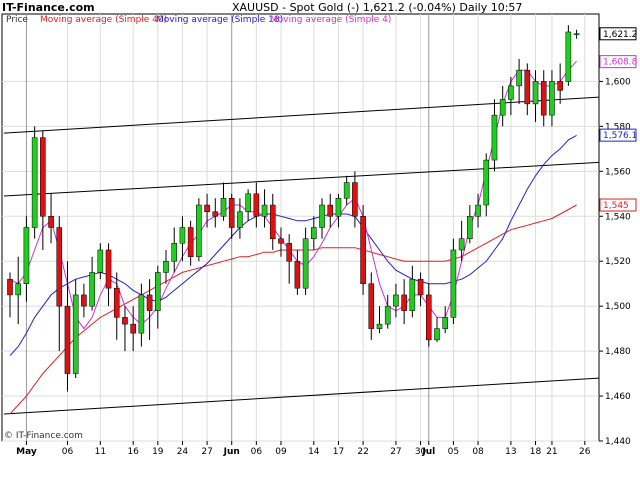  What do you see at coordinates (616, 206) in the screenshot?
I see `price-tag-label-ma40: 1,545` at bounding box center [616, 206].